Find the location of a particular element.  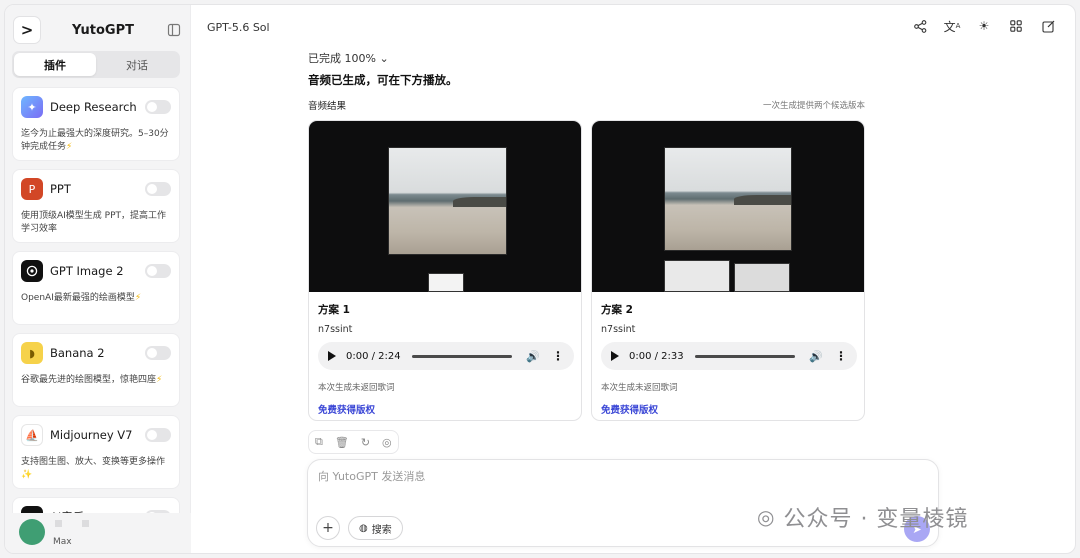

send-icon: ➤ is located at coordinates (917, 529).